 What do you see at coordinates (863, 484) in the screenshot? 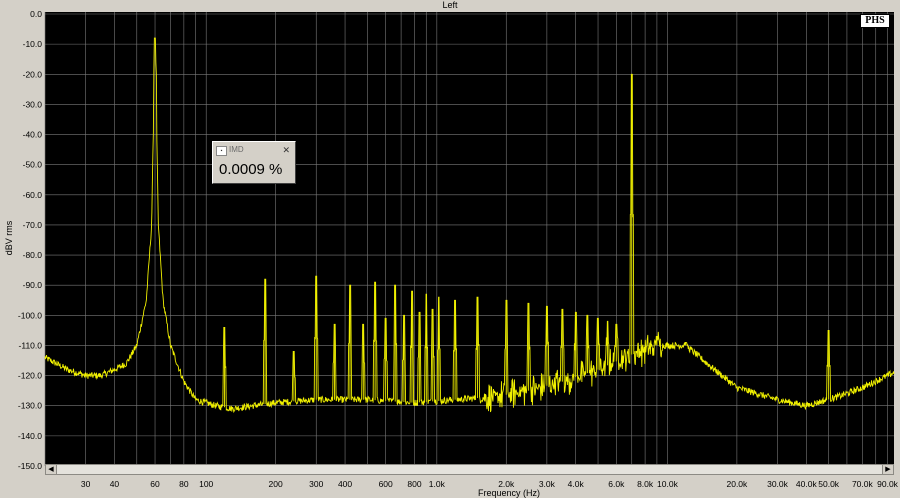
I see `x-tick-label: 70.0k` at bounding box center [863, 484].